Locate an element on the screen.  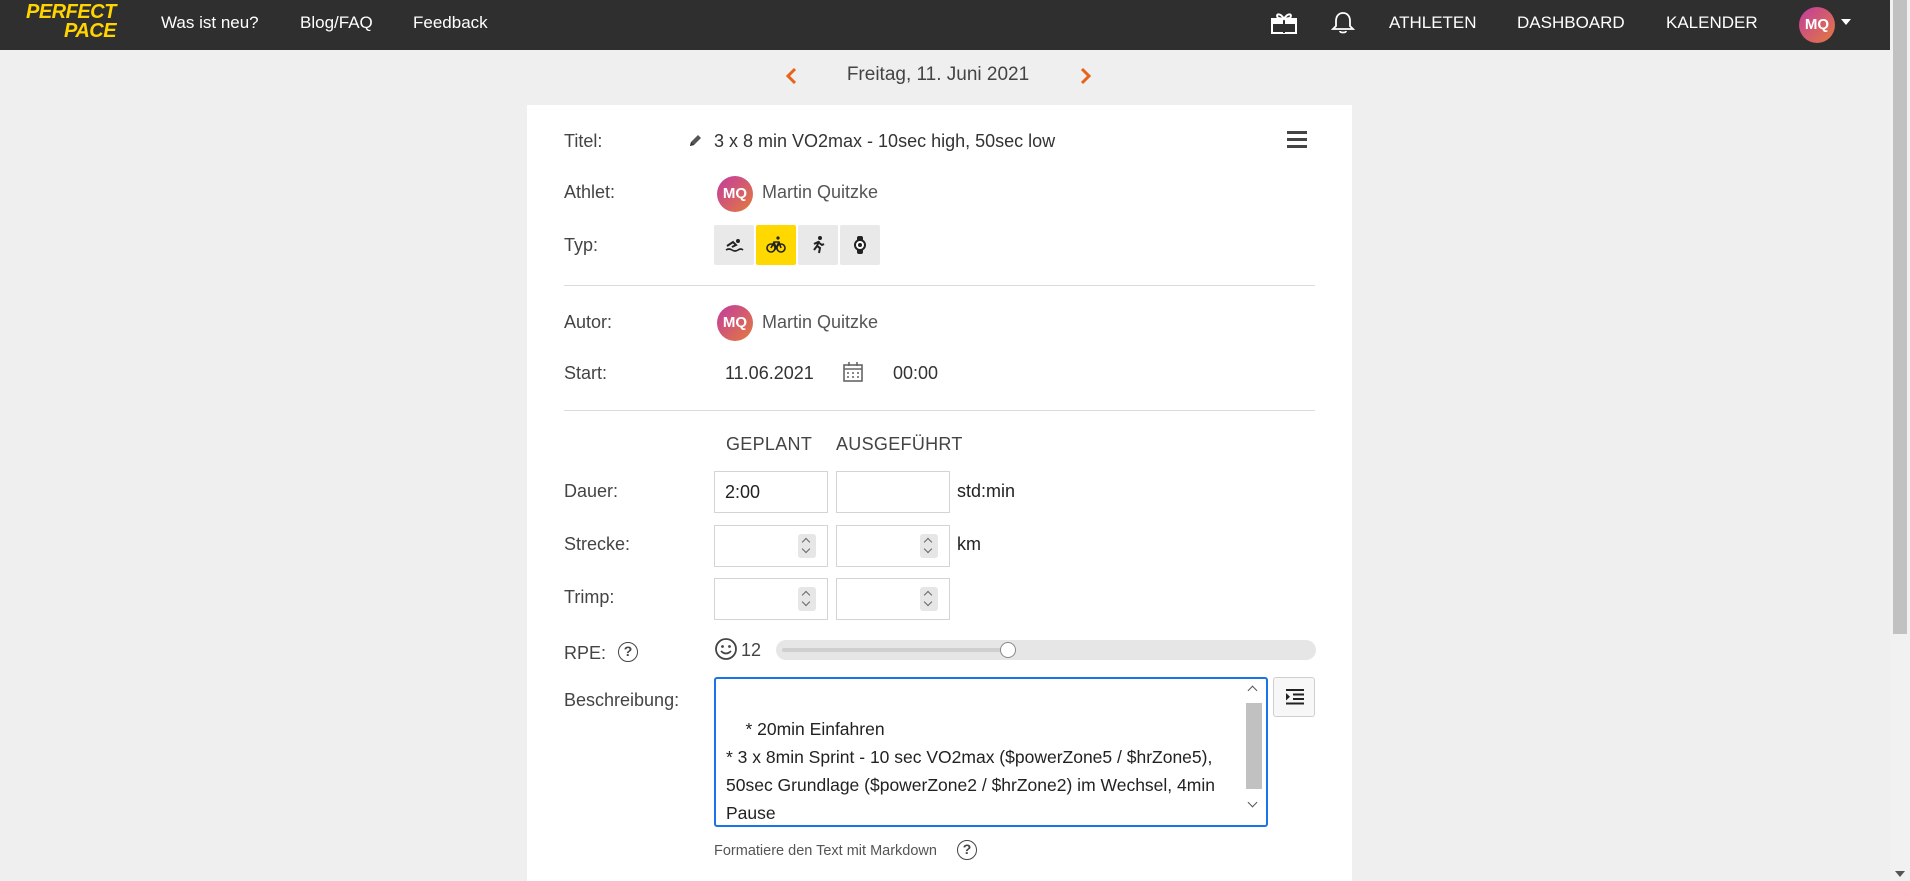
current-date: Freitag, 11. Juni 2021 is located at coordinates (938, 74).